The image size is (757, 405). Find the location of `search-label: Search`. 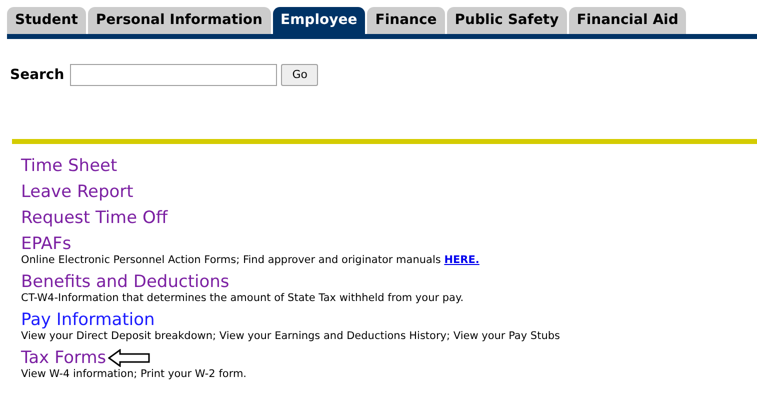

search-label: Search is located at coordinates (37, 75).